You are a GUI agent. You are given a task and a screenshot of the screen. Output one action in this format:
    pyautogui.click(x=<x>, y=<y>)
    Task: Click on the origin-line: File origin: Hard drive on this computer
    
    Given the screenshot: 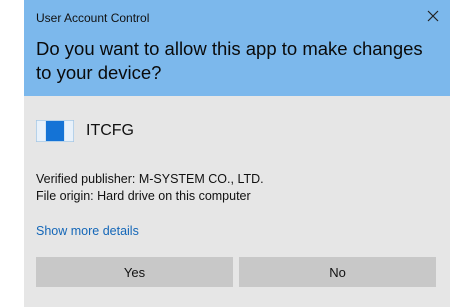 What is the action you would take?
    pyautogui.click(x=143, y=196)
    